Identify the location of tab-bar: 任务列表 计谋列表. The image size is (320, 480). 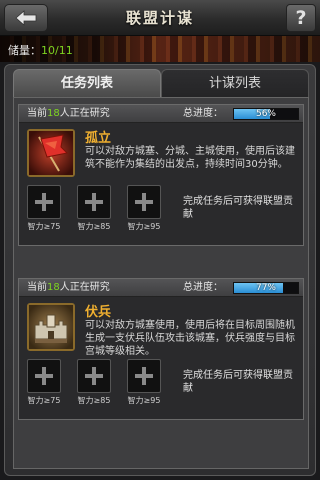
(161, 83).